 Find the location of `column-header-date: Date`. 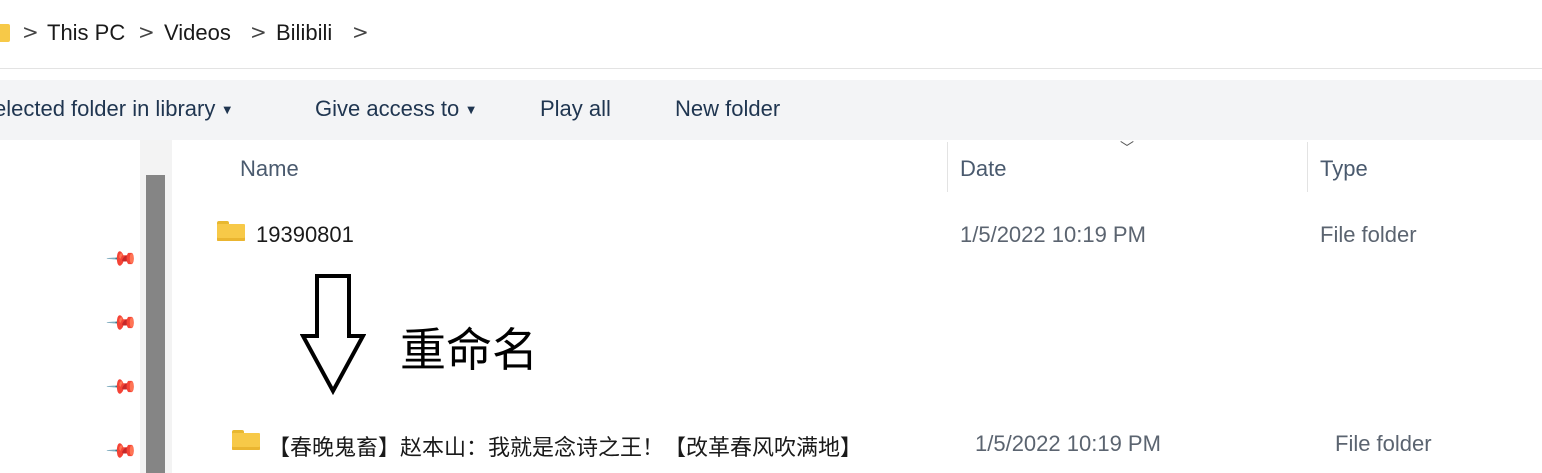

column-header-date: Date is located at coordinates (983, 169).